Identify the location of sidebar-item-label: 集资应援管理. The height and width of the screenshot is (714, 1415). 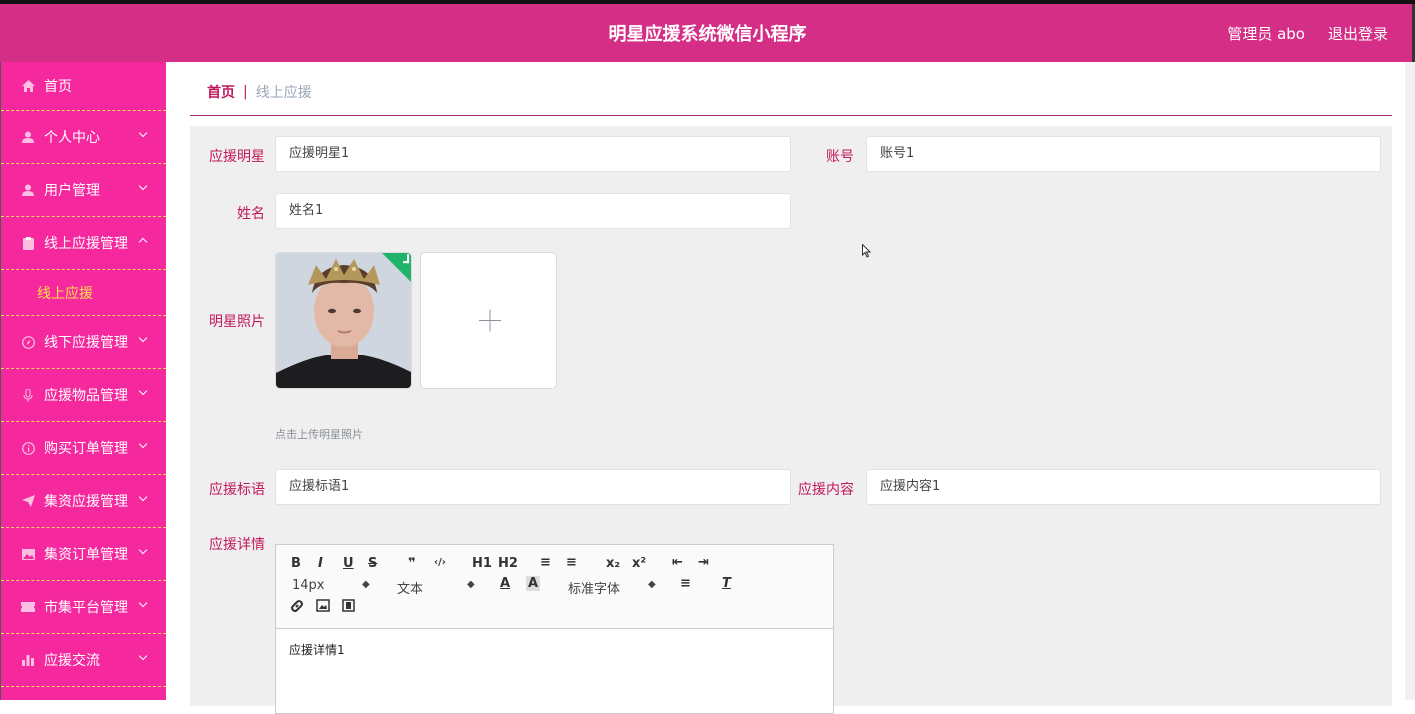
(86, 502).